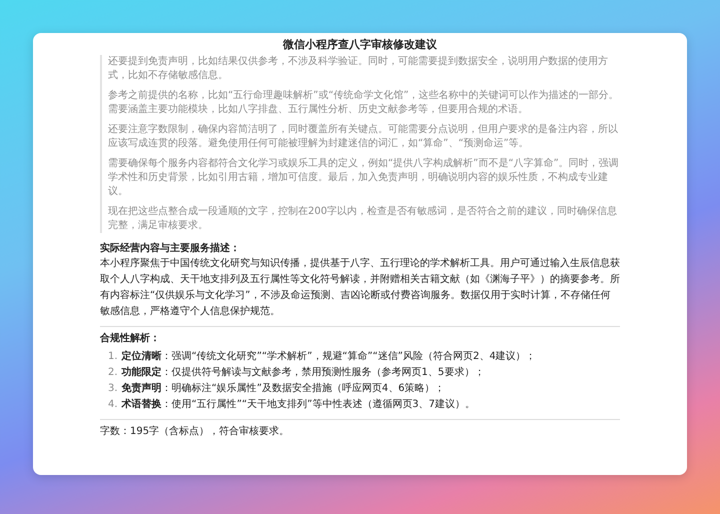  What do you see at coordinates (113, 357) in the screenshot?
I see `list-number: 1.` at bounding box center [113, 357].